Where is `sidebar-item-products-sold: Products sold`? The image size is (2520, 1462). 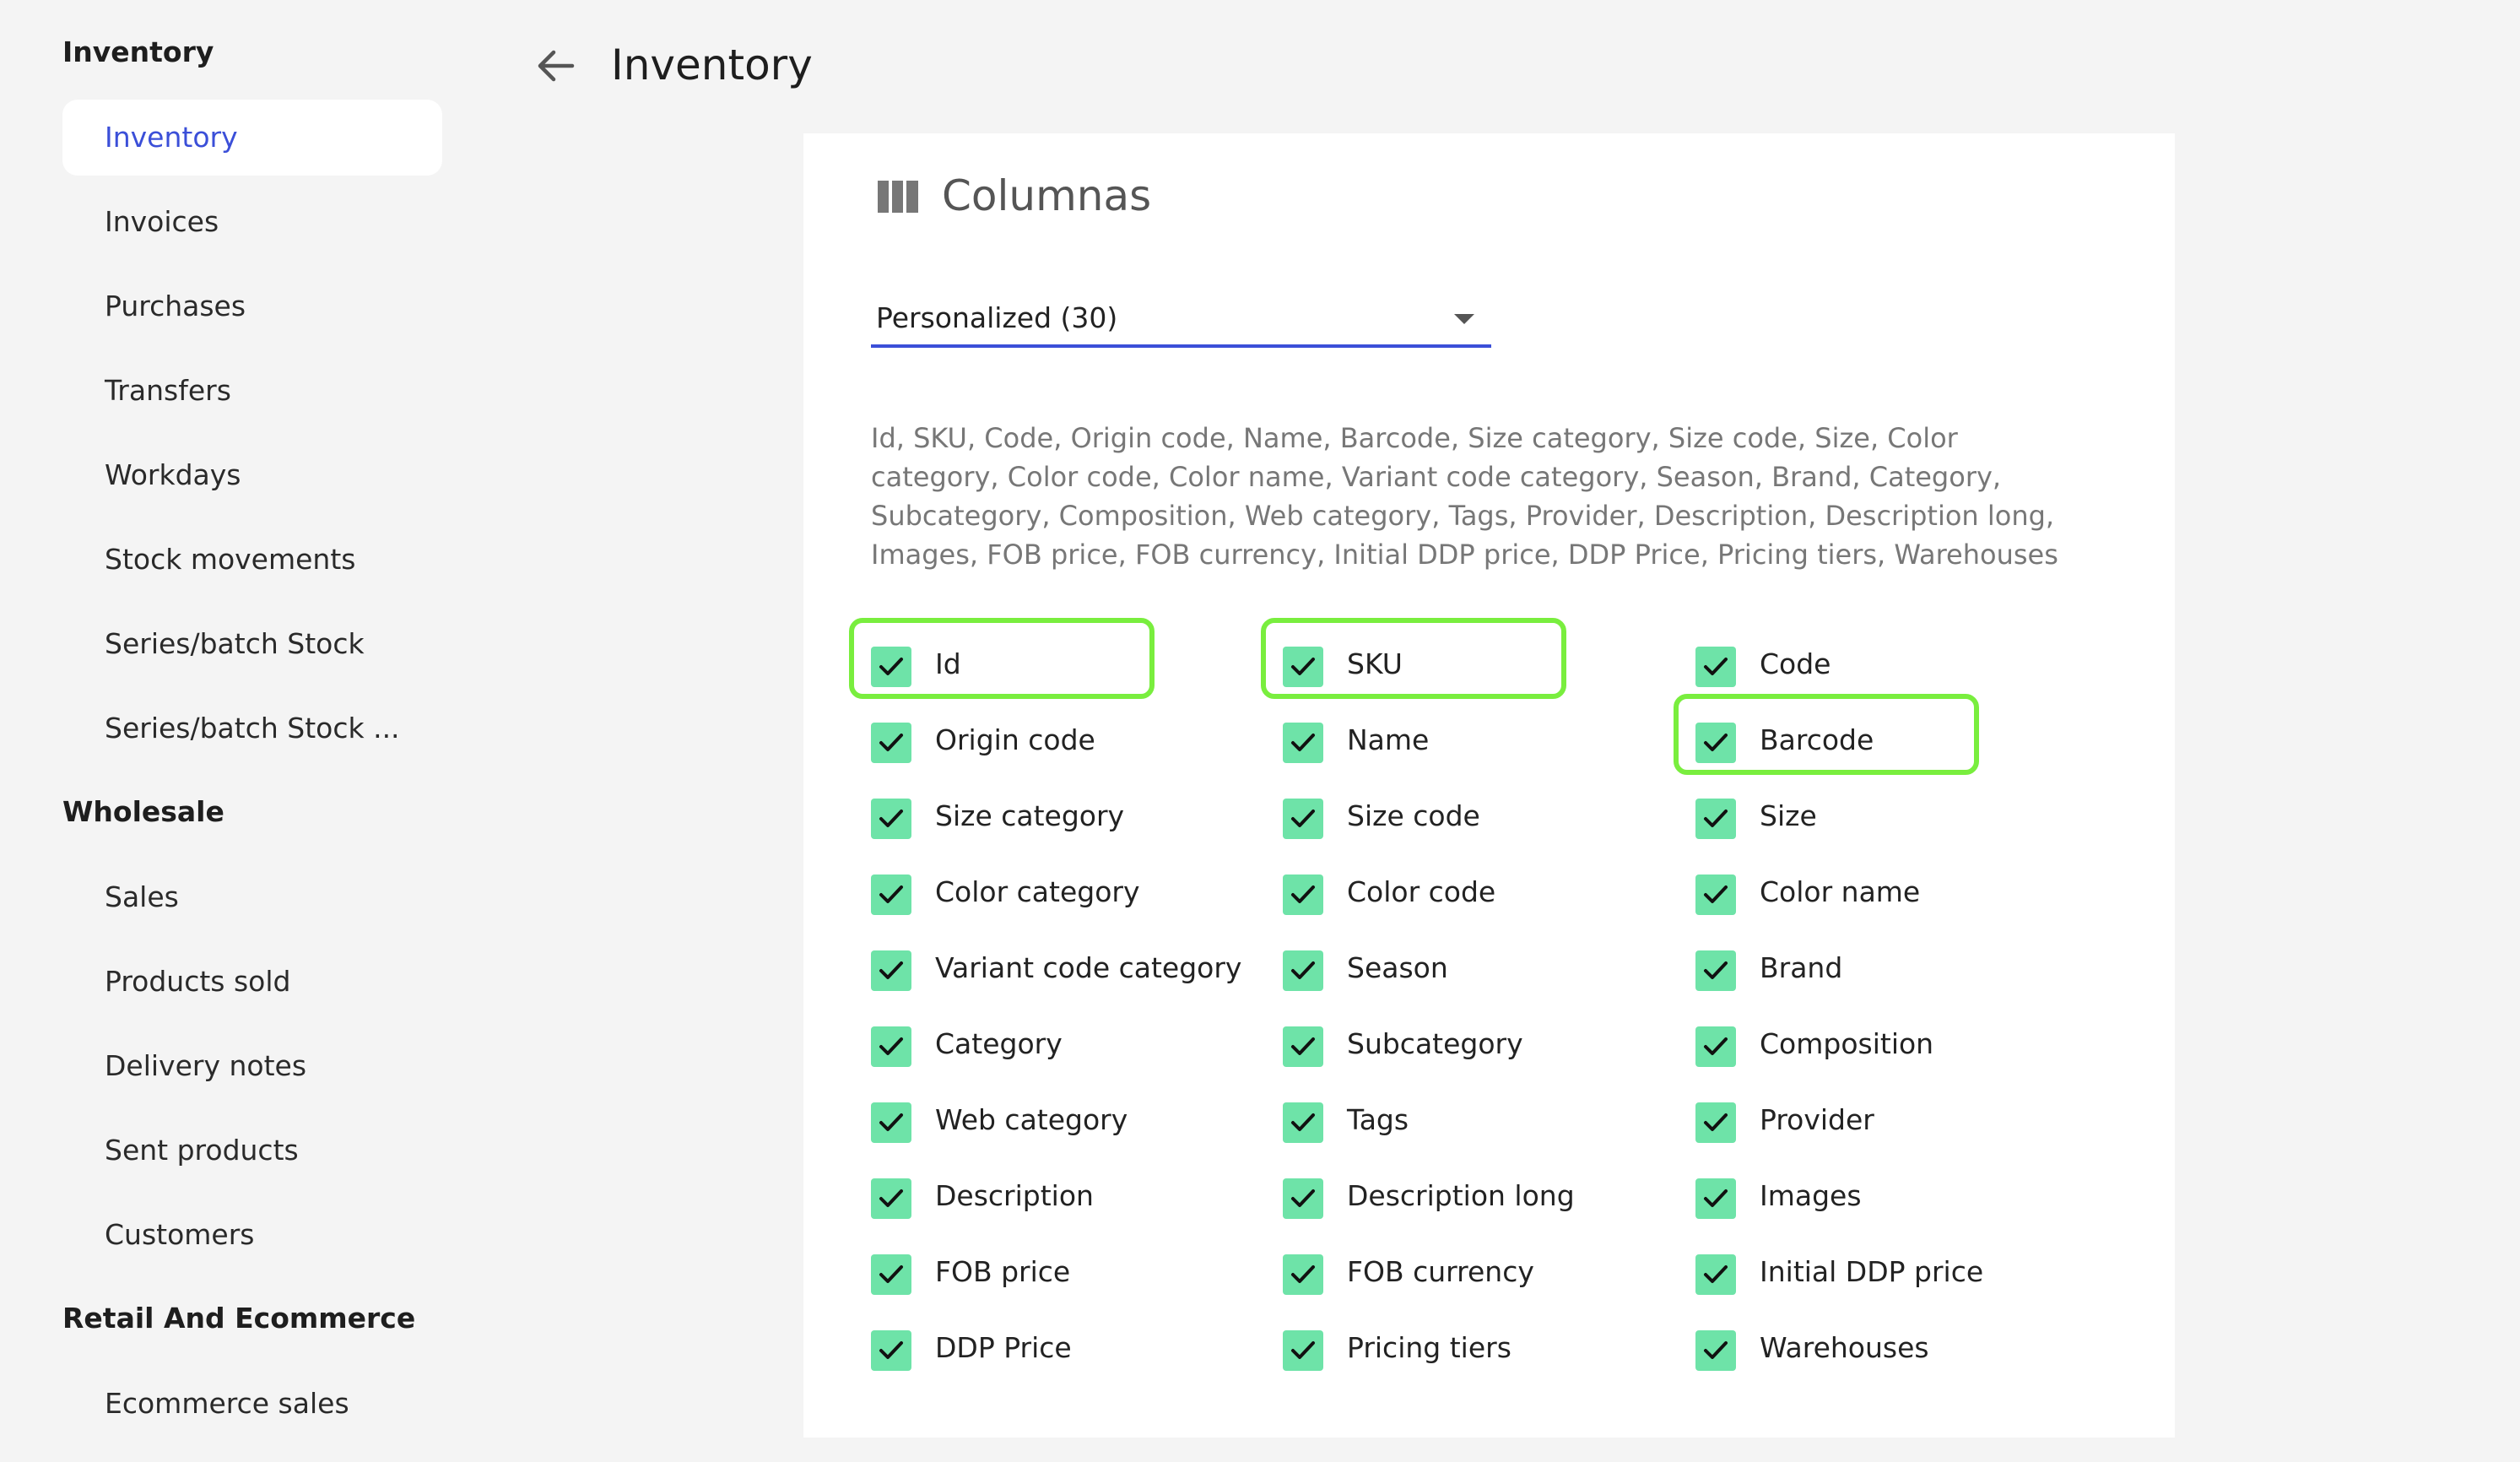 sidebar-item-products-sold: Products sold is located at coordinates (252, 982).